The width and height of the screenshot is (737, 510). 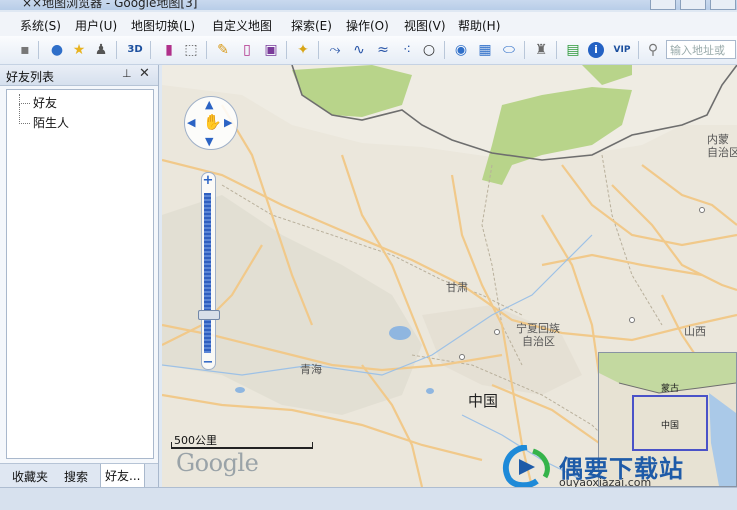 What do you see at coordinates (573, 50) in the screenshot?
I see `chat-icon: ▤` at bounding box center [573, 50].